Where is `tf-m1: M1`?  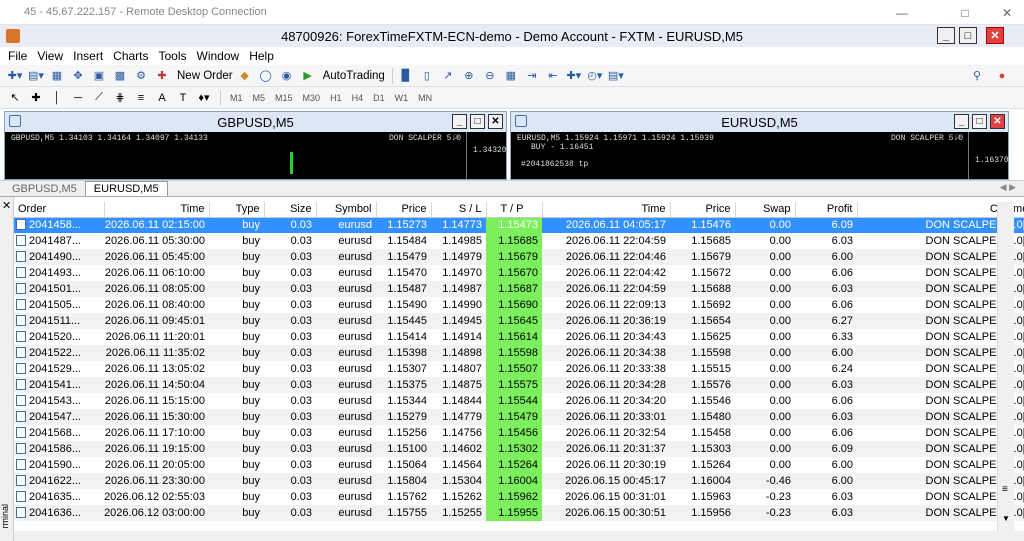
tf-m1: M1 is located at coordinates (236, 98).